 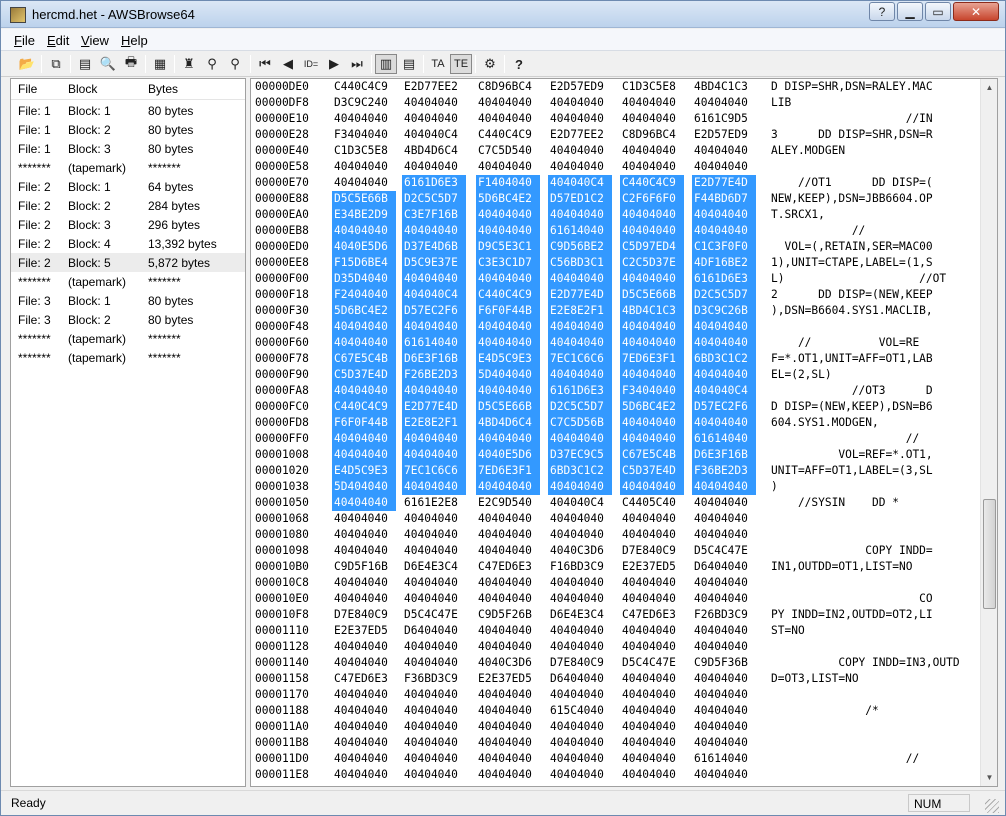 I want to click on hex-word: C9D5F16B, so click(x=364, y=567).